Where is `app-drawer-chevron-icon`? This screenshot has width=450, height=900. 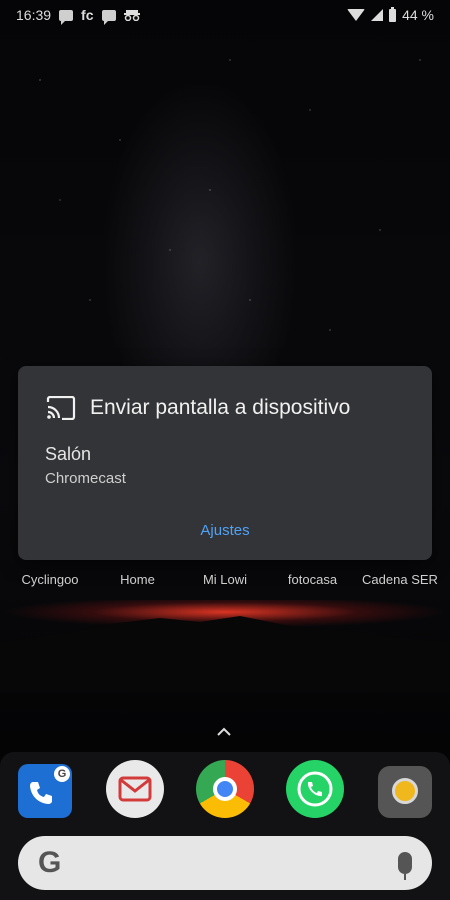 app-drawer-chevron-icon is located at coordinates (224, 732).